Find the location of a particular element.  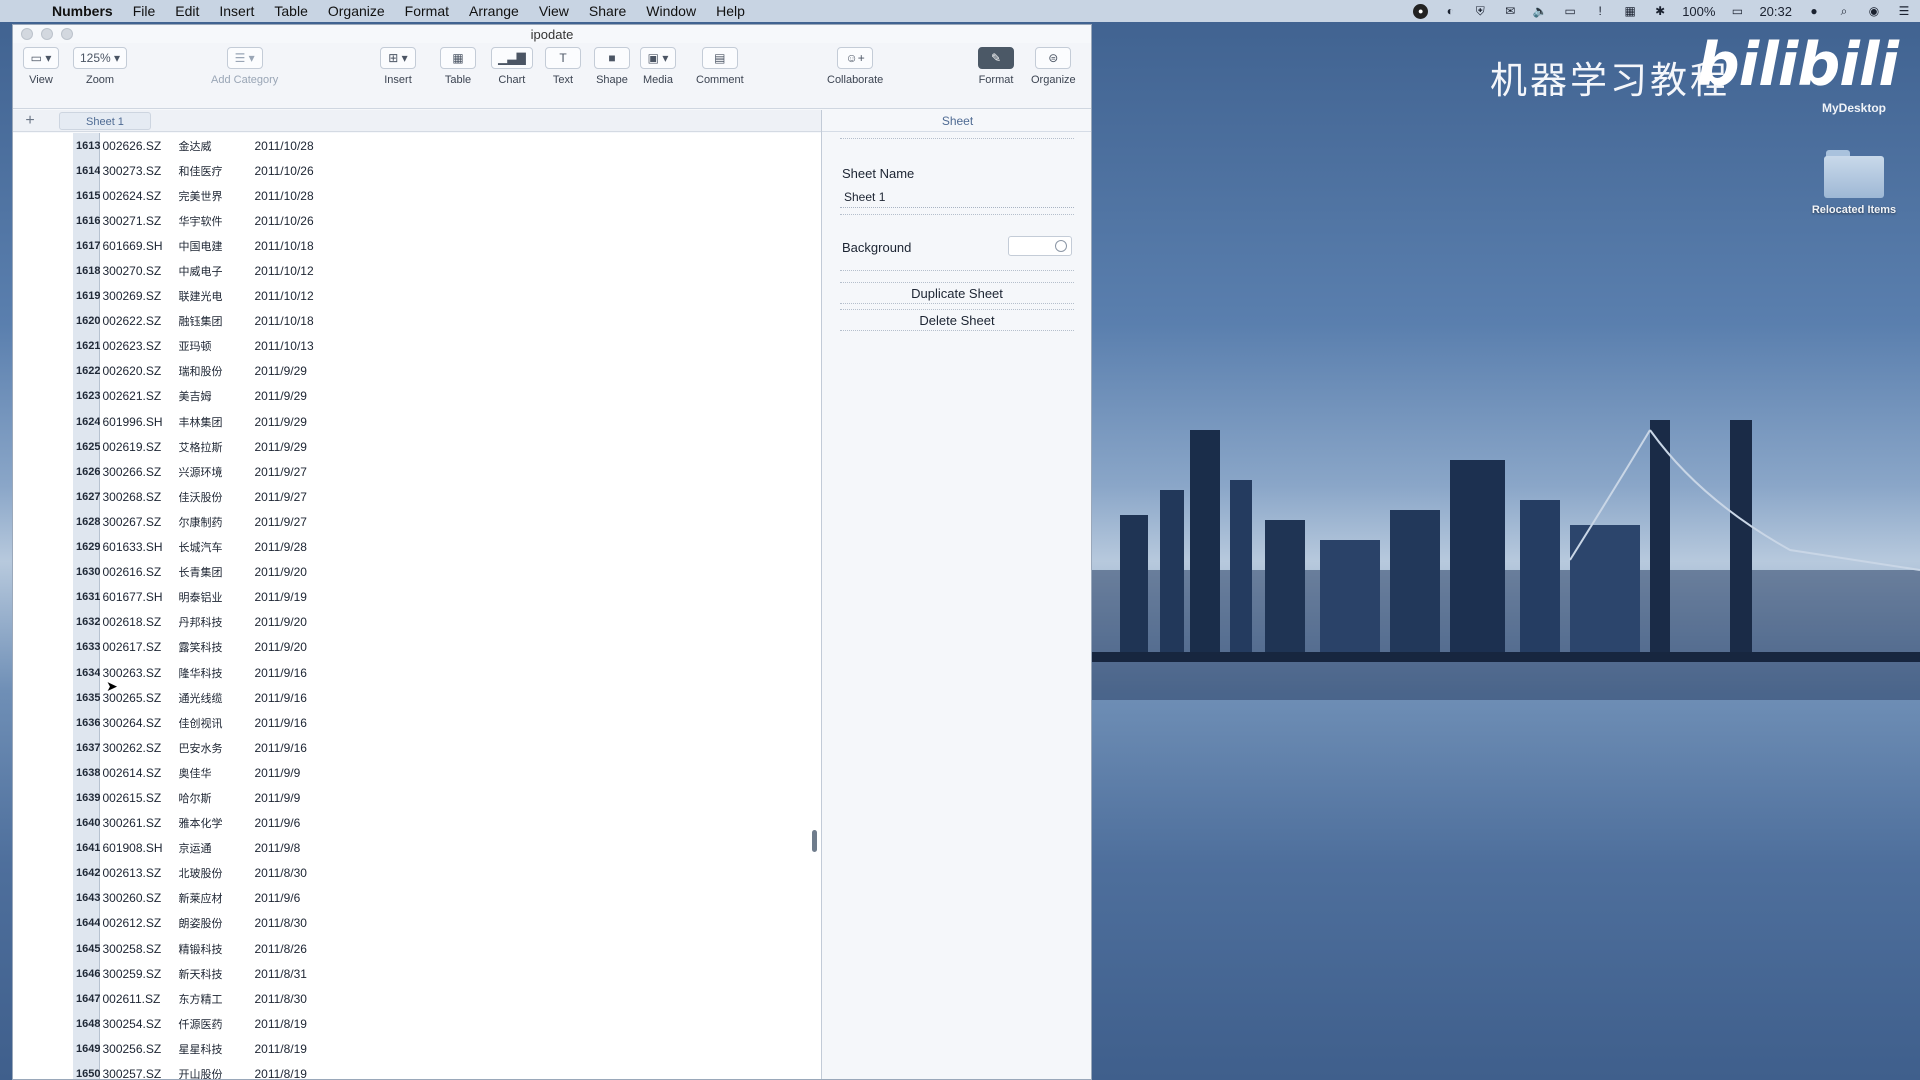

table-row: 1637 300262.SZ 巴安水务 2011/9/16 is located at coordinates (217, 747).